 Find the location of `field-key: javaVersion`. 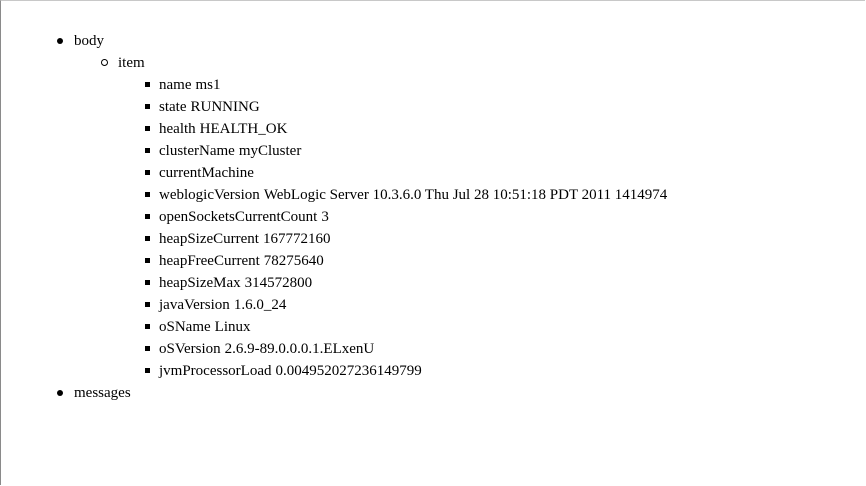

field-key: javaVersion is located at coordinates (194, 305).